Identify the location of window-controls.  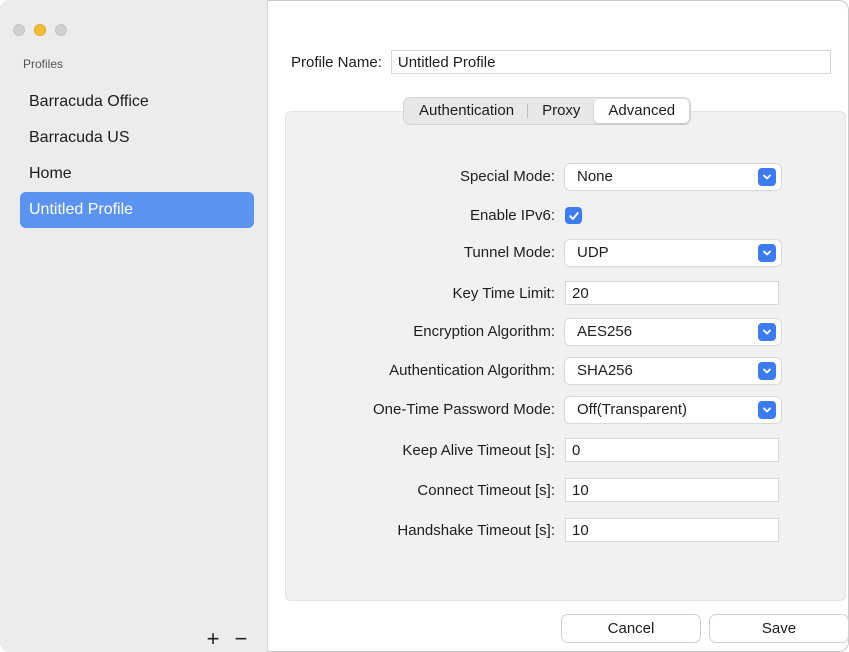
(40, 30).